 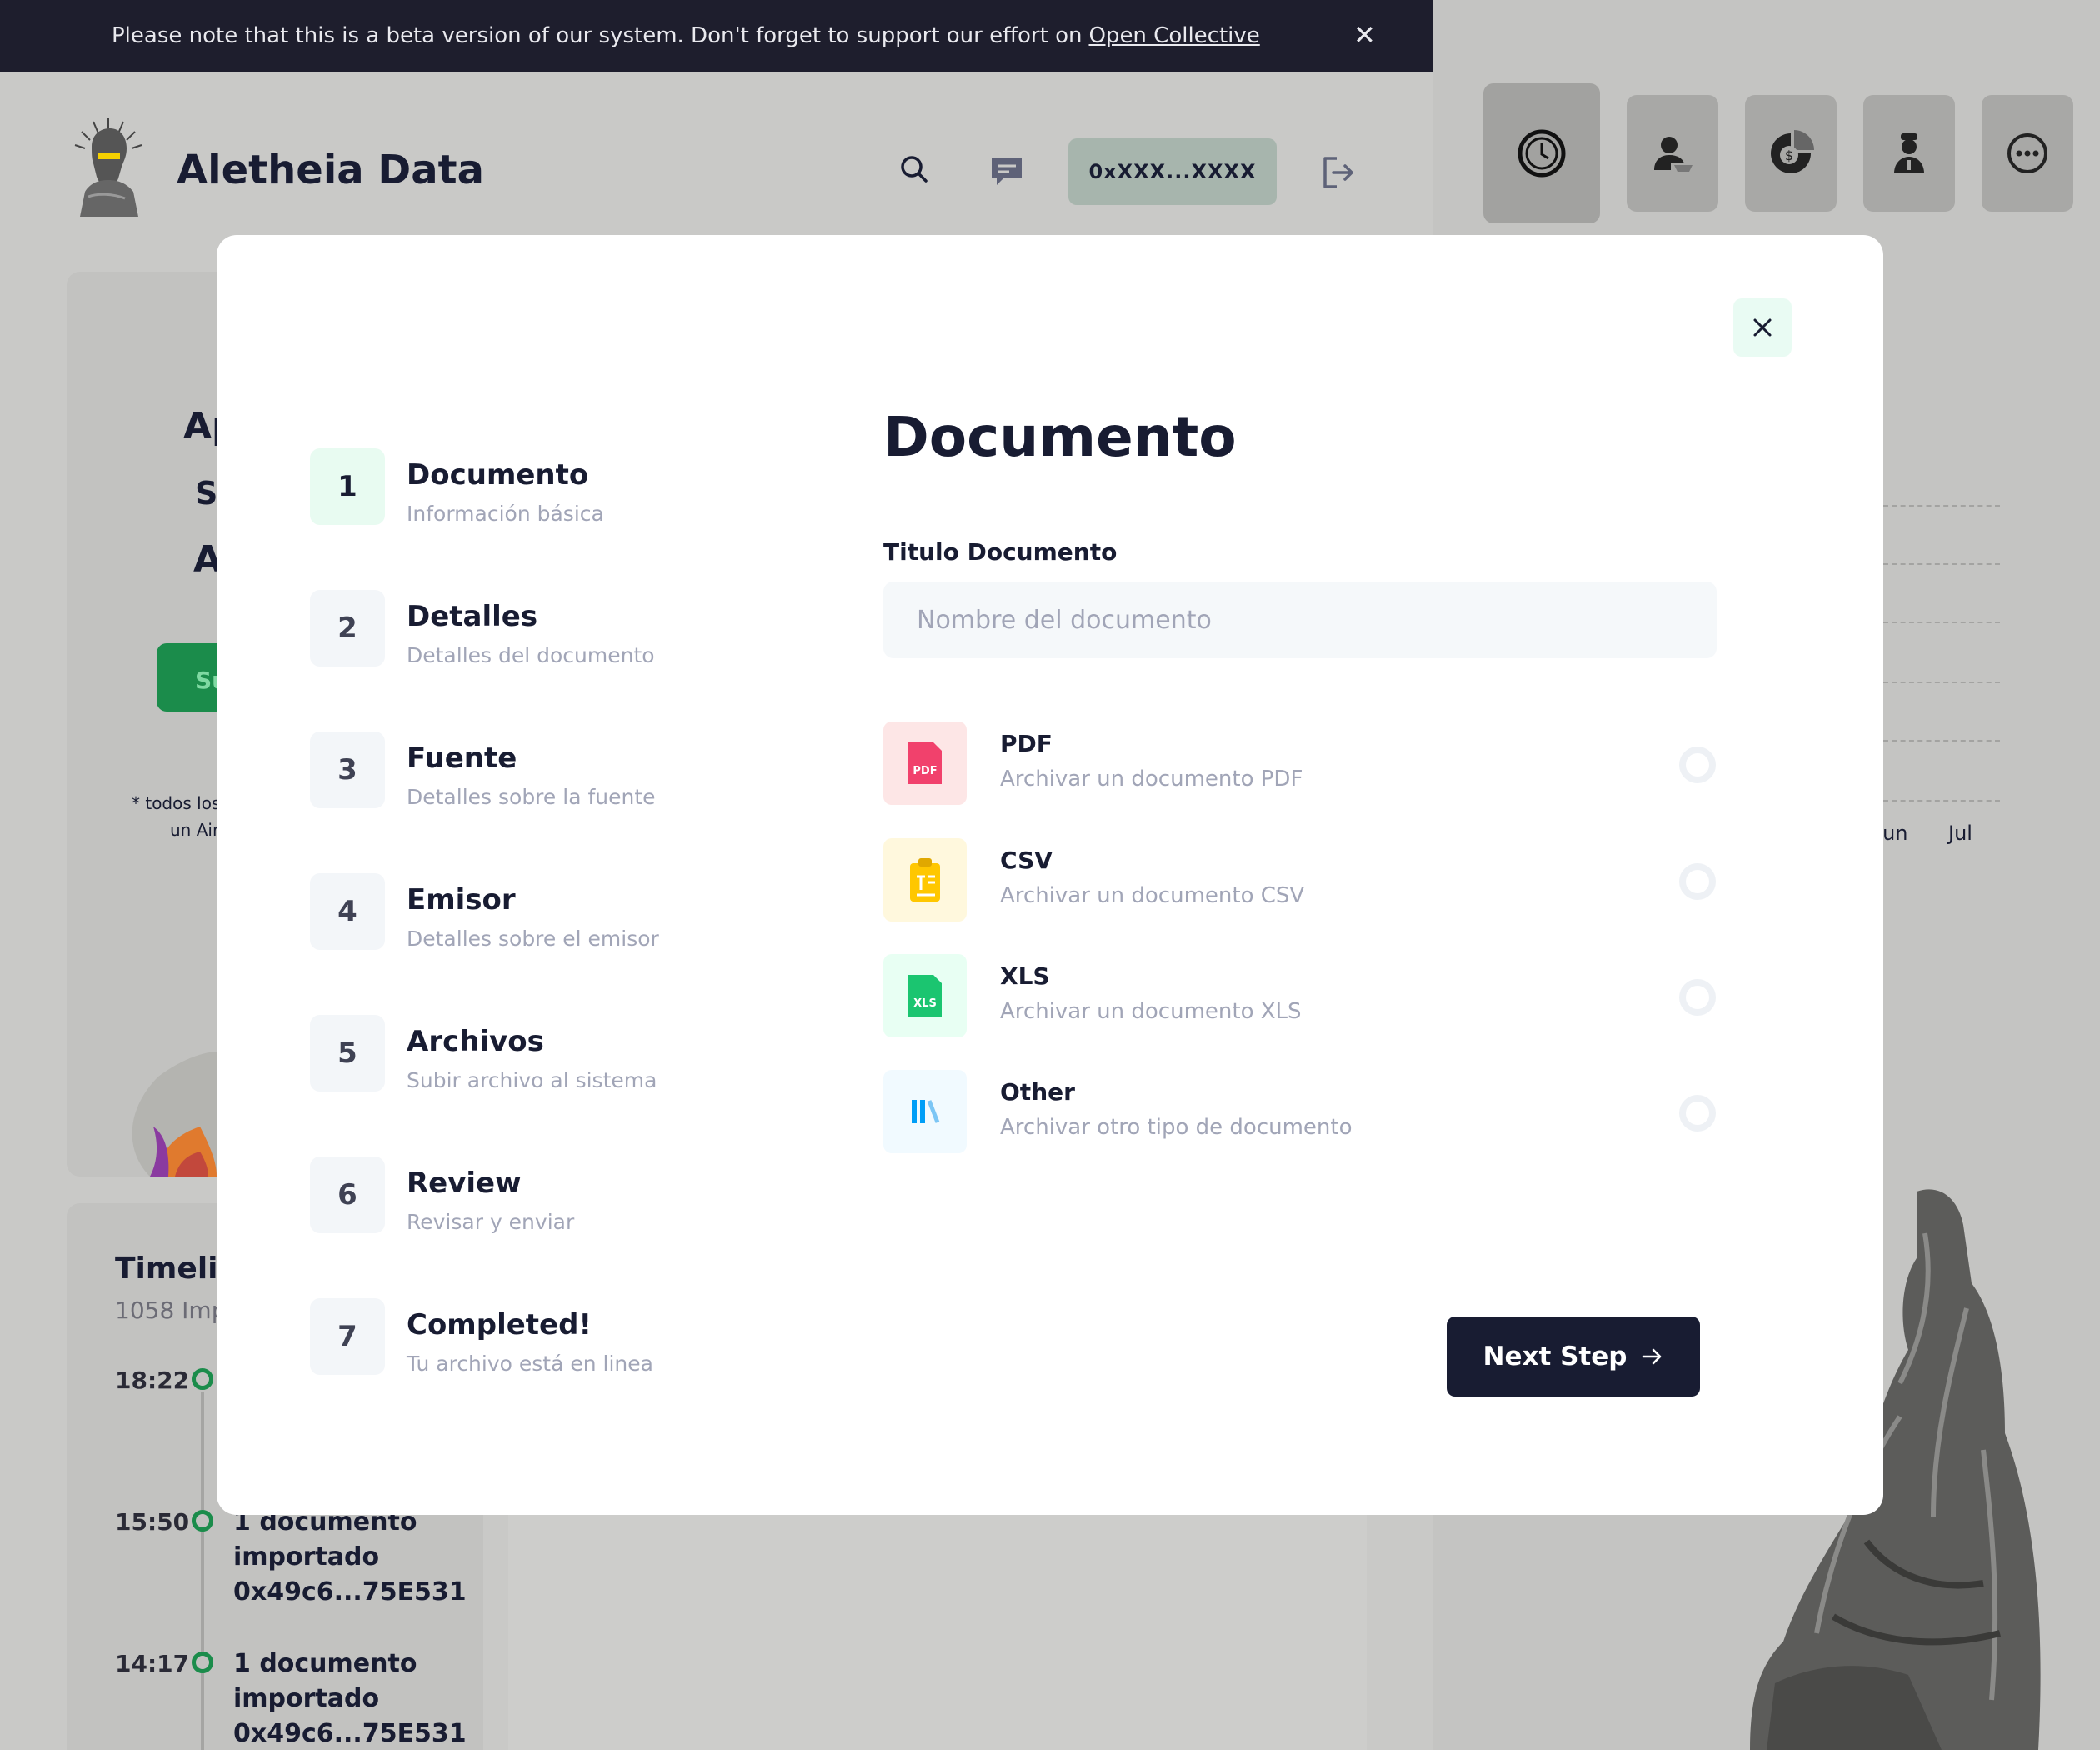 What do you see at coordinates (1300, 996) in the screenshot?
I see `option-xls: XLS XLS Archivar un documento XLS` at bounding box center [1300, 996].